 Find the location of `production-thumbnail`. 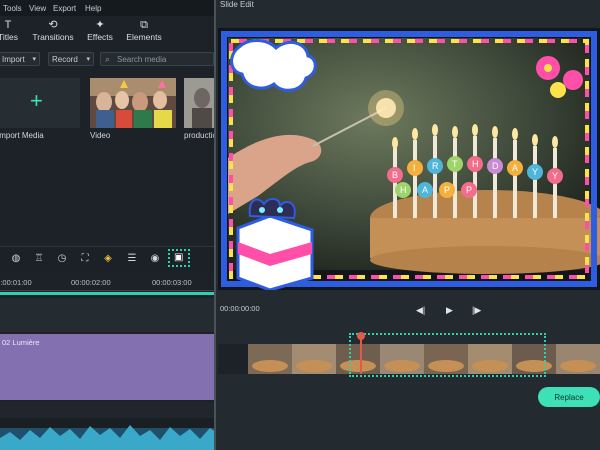

production-thumbnail is located at coordinates (199, 103).